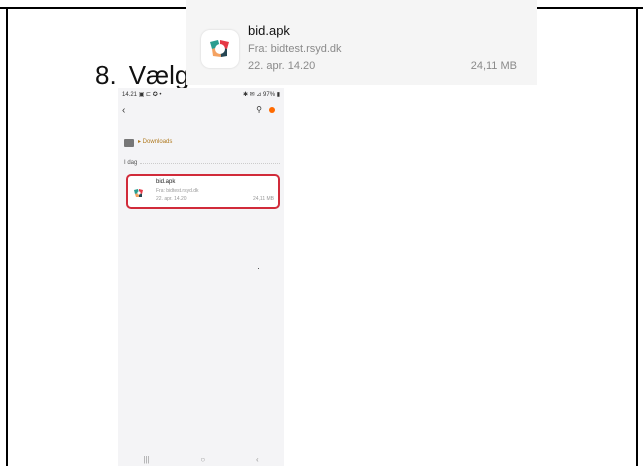 This screenshot has height=466, width=643. I want to click on search-icon: ⚲, so click(259, 109).